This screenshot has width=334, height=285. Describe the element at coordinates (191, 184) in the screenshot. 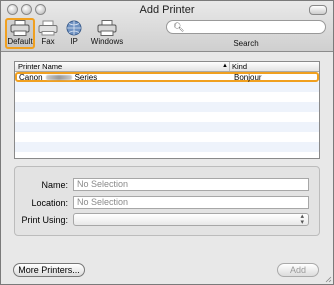

I see `name-field: No Selection` at that location.